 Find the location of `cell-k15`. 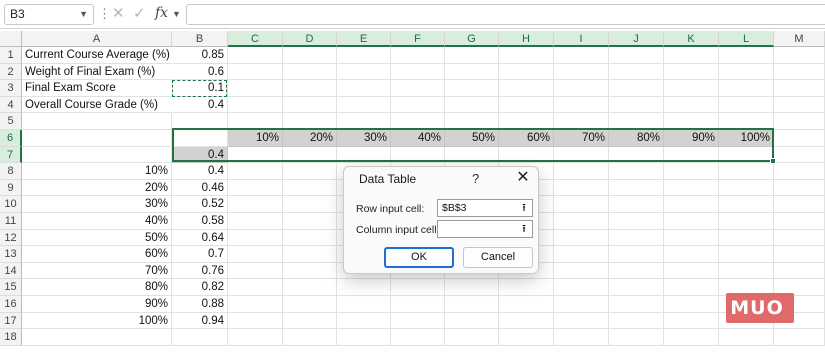

cell-k15 is located at coordinates (691, 287).